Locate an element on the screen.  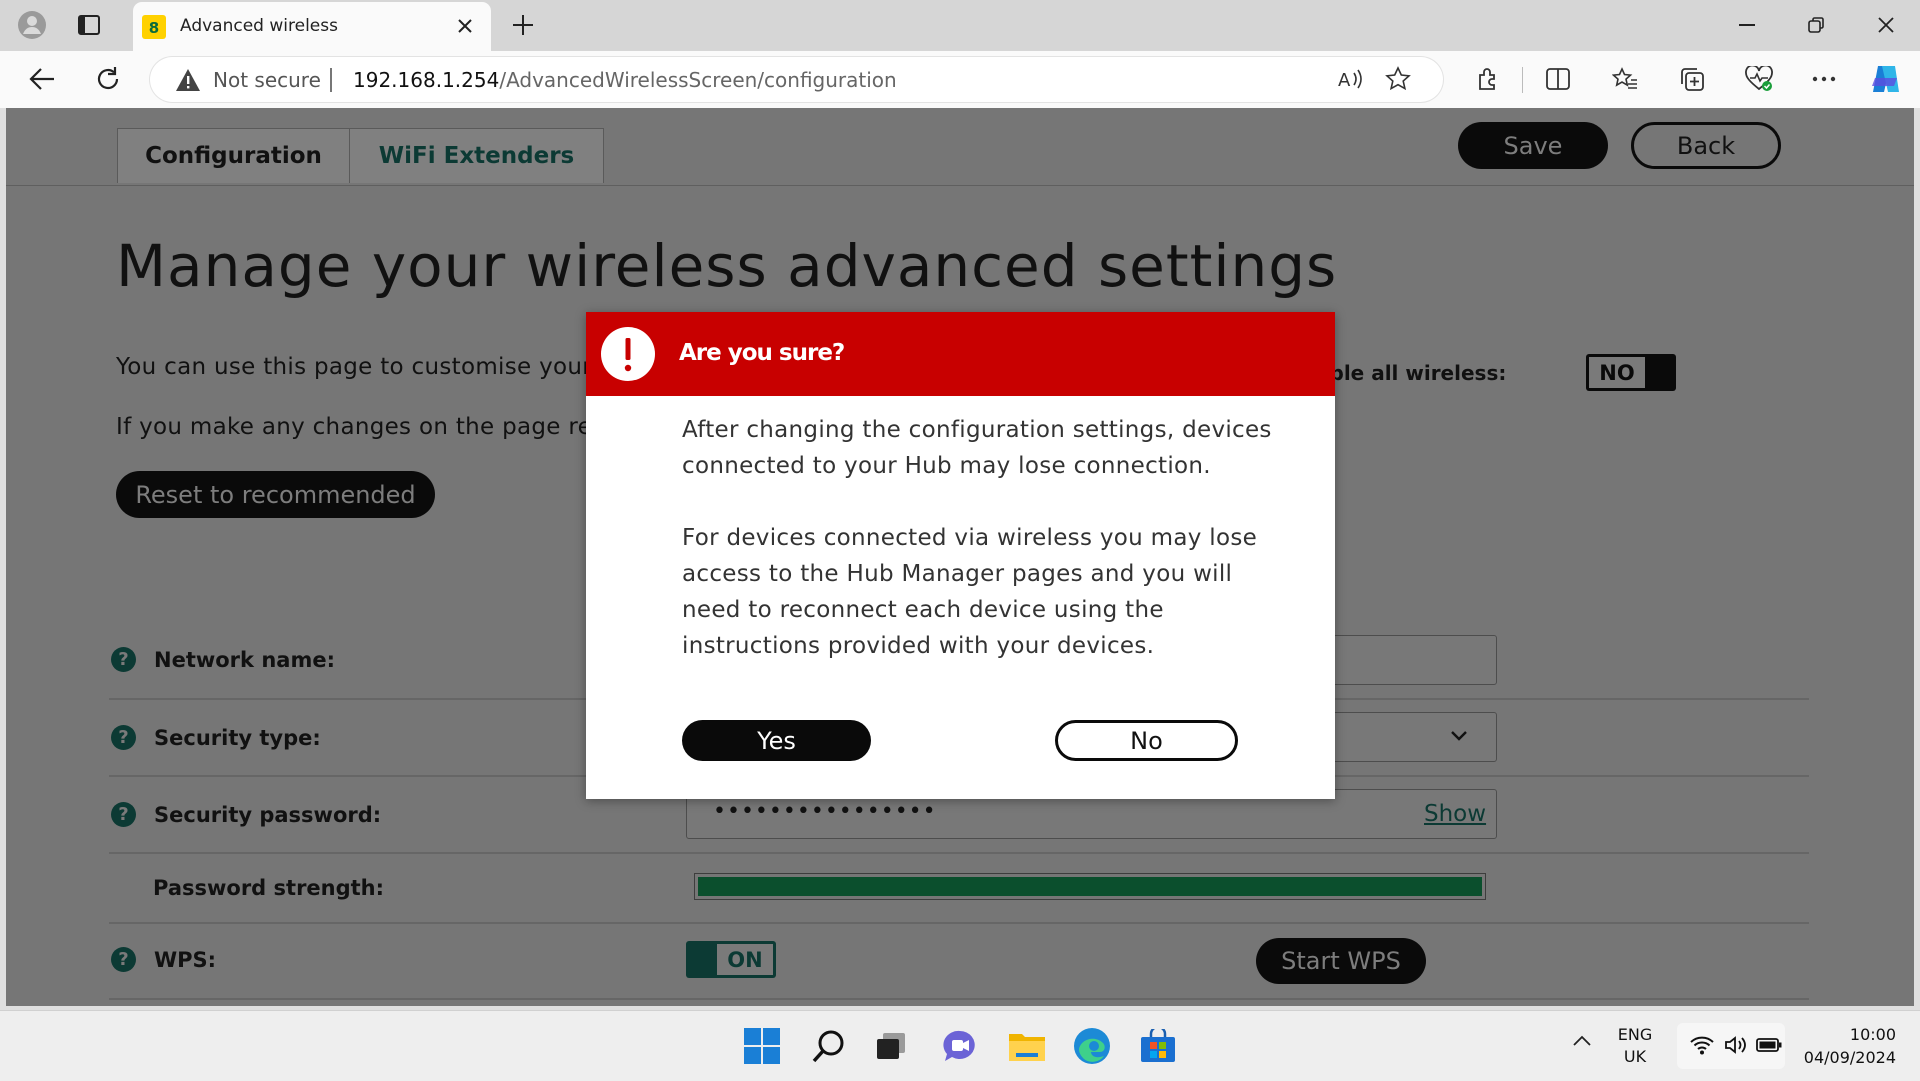
dialog-header: Are you sure? is located at coordinates (960, 354).